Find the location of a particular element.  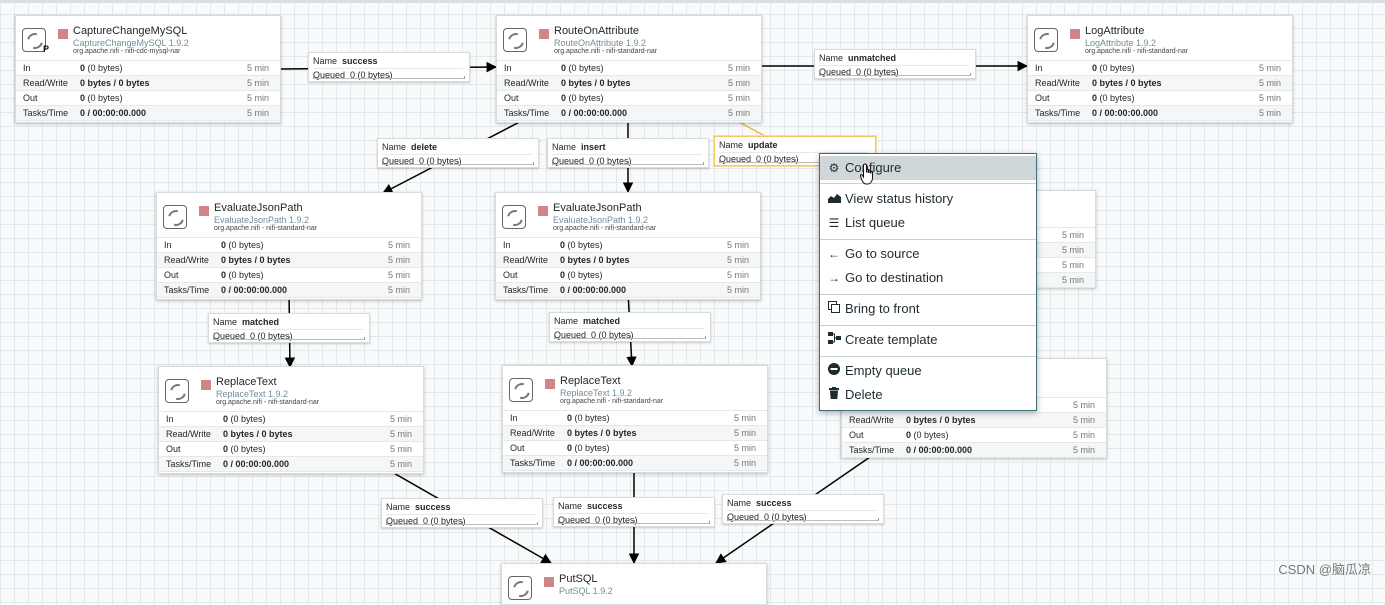

menu-item-empty-queue: Empty queue is located at coordinates (928, 371).